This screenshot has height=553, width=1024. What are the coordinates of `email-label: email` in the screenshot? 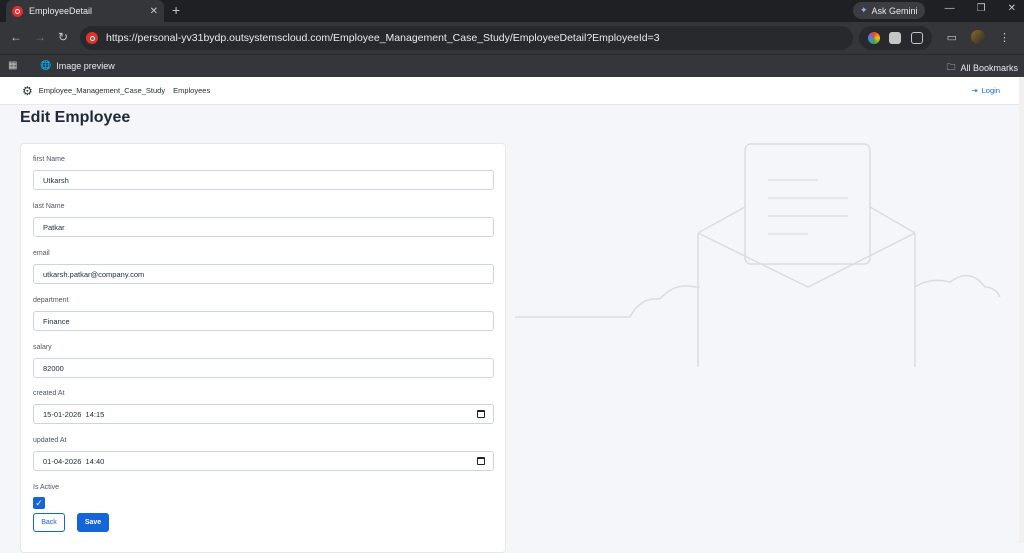 It's located at (41, 253).